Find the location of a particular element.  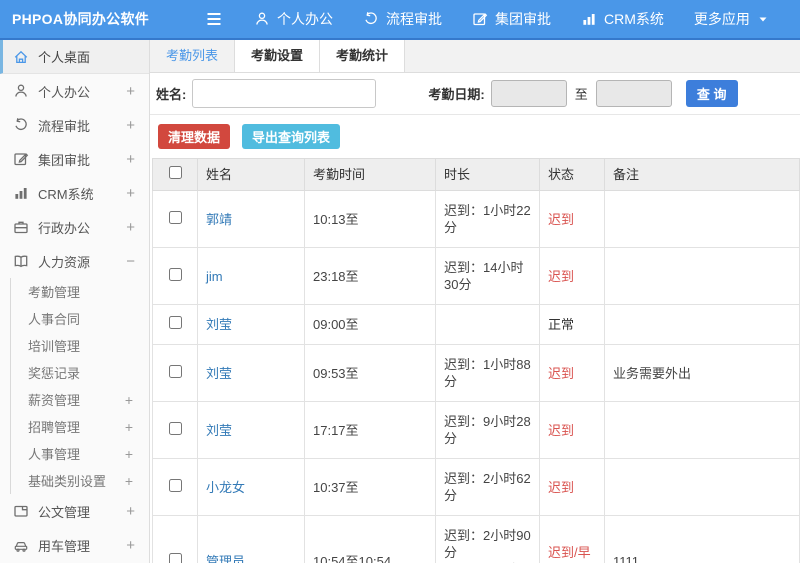

employee-name-link: 郭靖 is located at coordinates (219, 219).